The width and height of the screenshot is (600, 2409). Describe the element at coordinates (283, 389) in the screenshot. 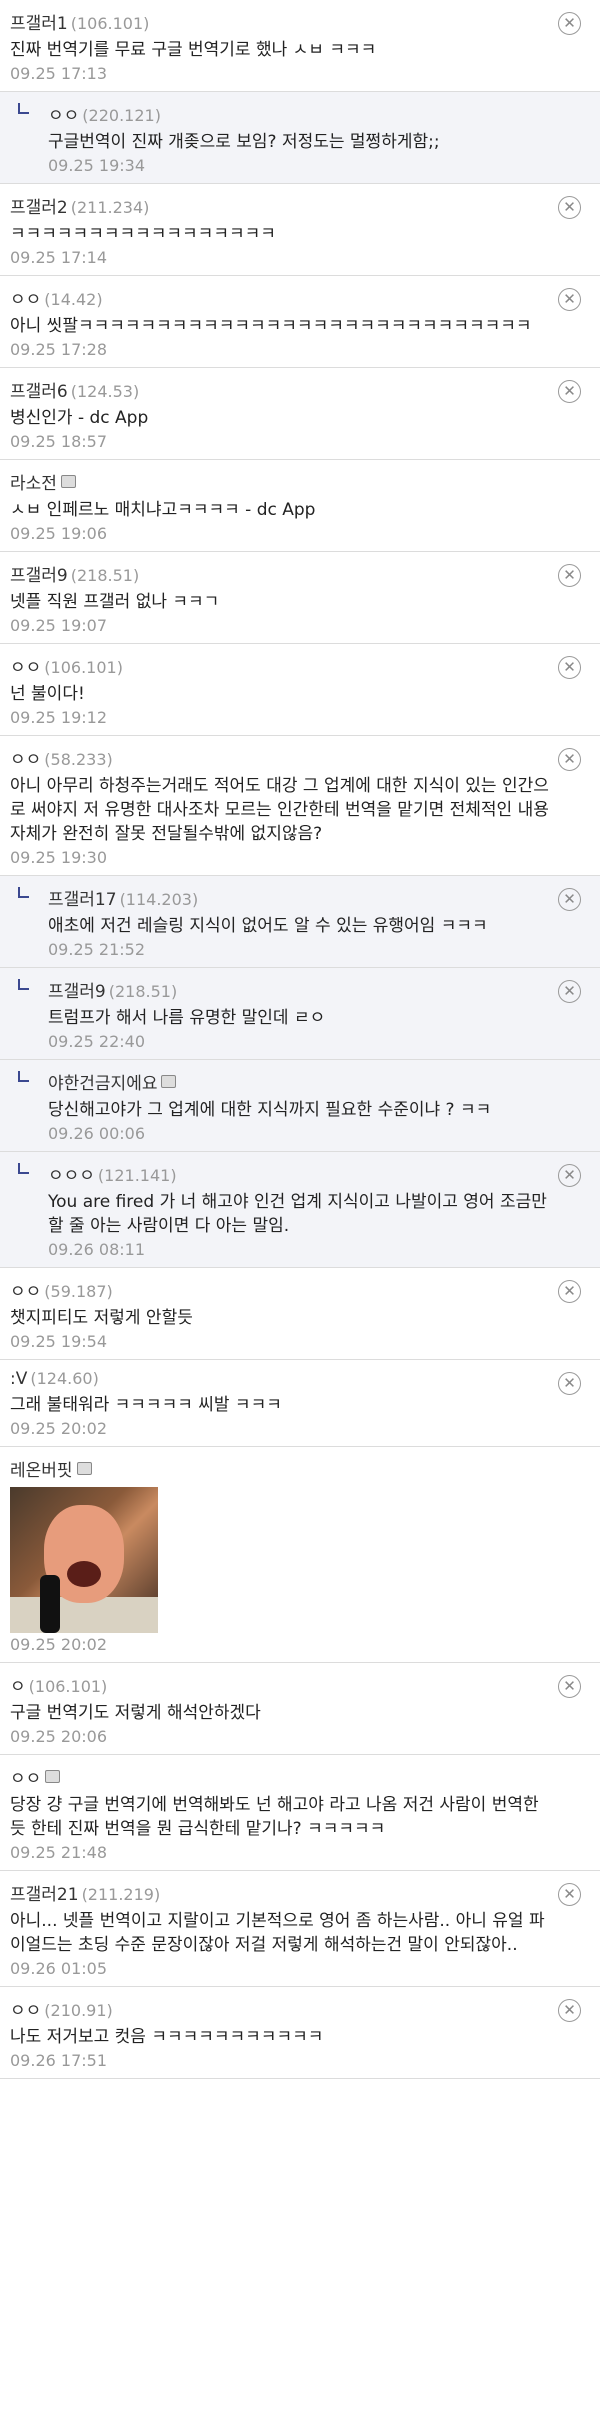

I see `comment-header: 프갤러6 (124.53)` at that location.